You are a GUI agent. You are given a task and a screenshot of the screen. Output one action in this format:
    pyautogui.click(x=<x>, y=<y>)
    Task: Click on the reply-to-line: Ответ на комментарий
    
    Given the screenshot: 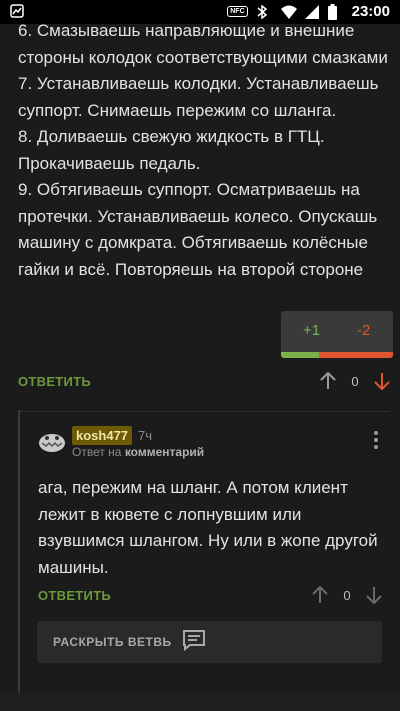 What is the action you would take?
    pyautogui.click(x=138, y=452)
    